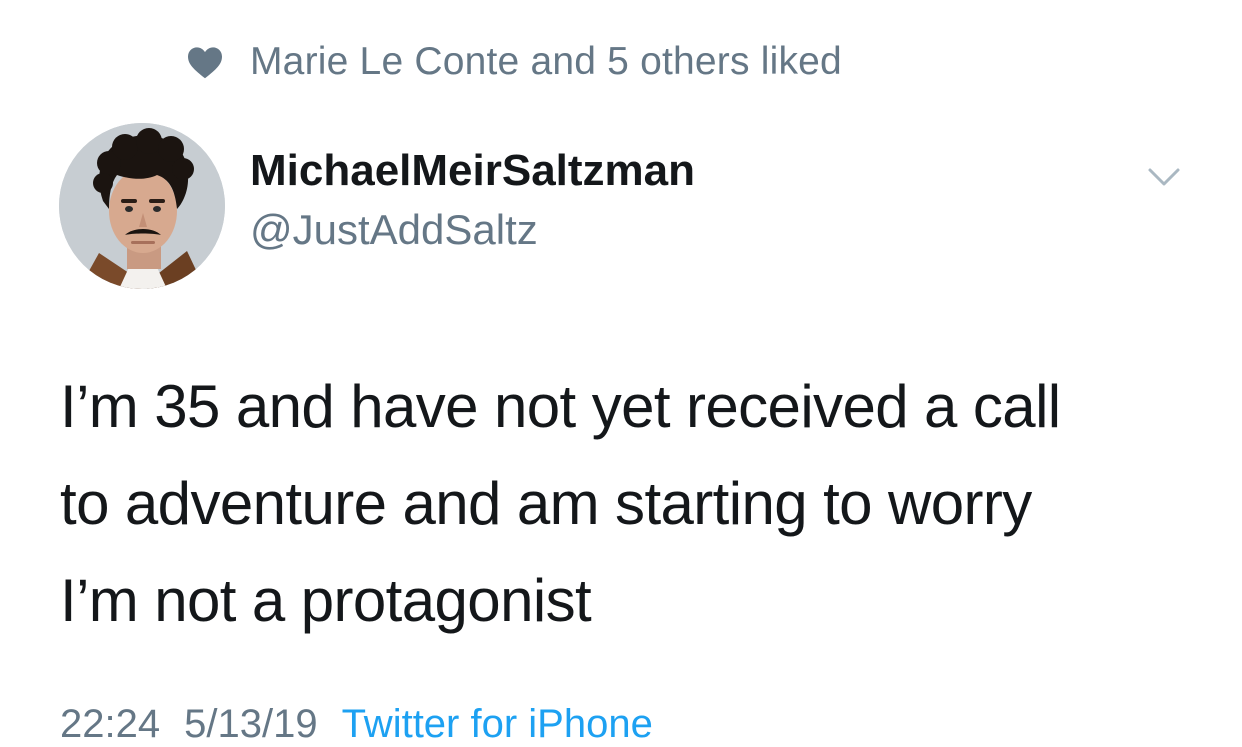  What do you see at coordinates (326, 600) in the screenshot?
I see `tweet-line: I’m not a protagonist` at bounding box center [326, 600].